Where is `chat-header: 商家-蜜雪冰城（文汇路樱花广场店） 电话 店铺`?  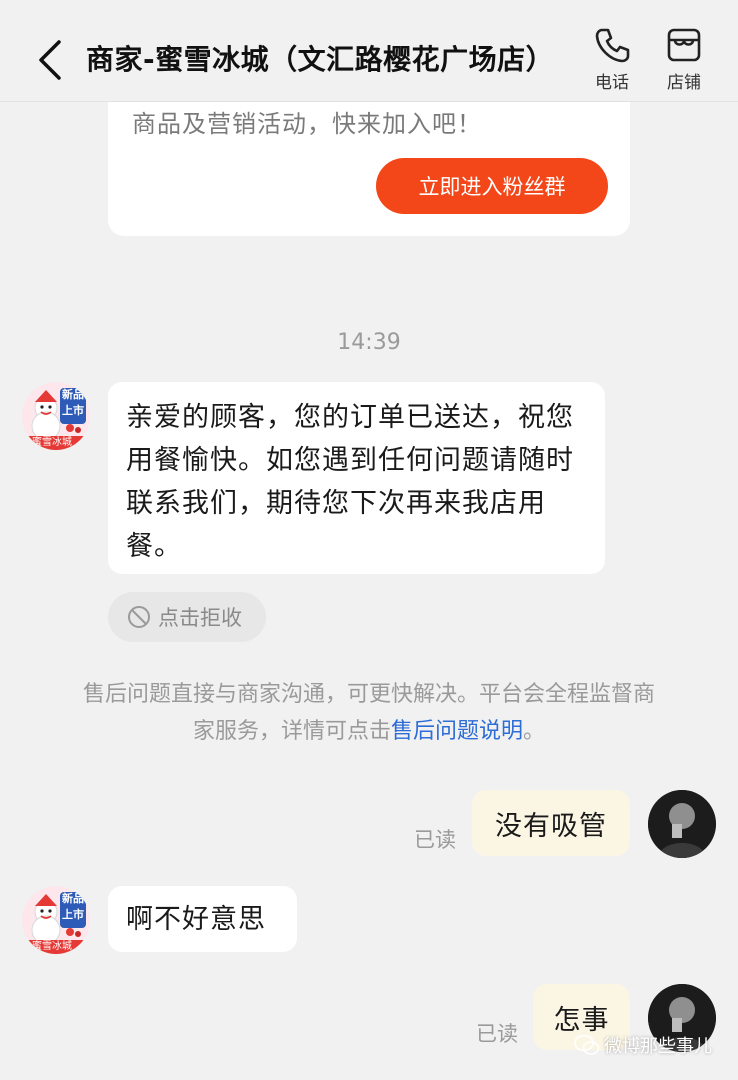 chat-header: 商家-蜜雪冰城（文汇路樱花广场店） 电话 店铺 is located at coordinates (369, 51).